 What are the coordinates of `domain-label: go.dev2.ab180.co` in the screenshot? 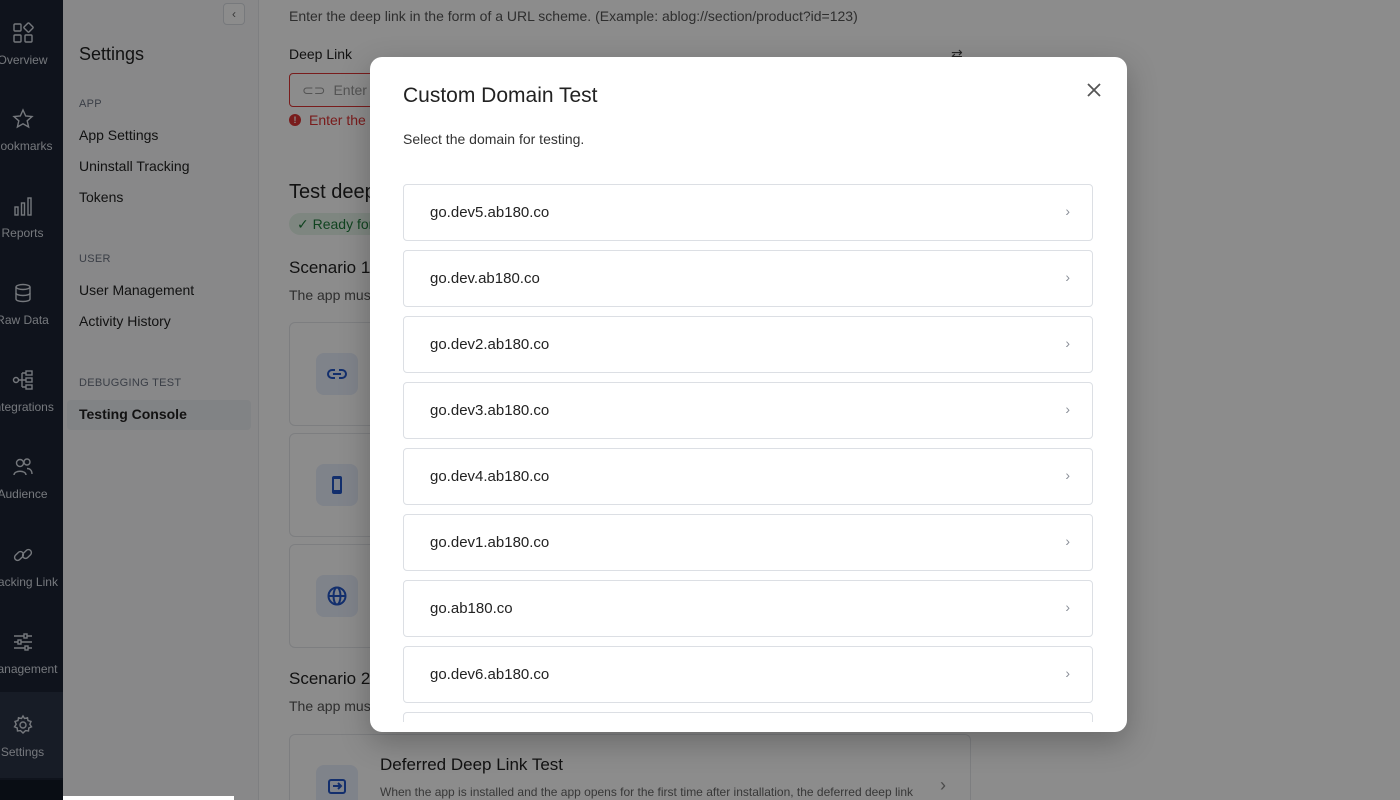 It's located at (490, 344).